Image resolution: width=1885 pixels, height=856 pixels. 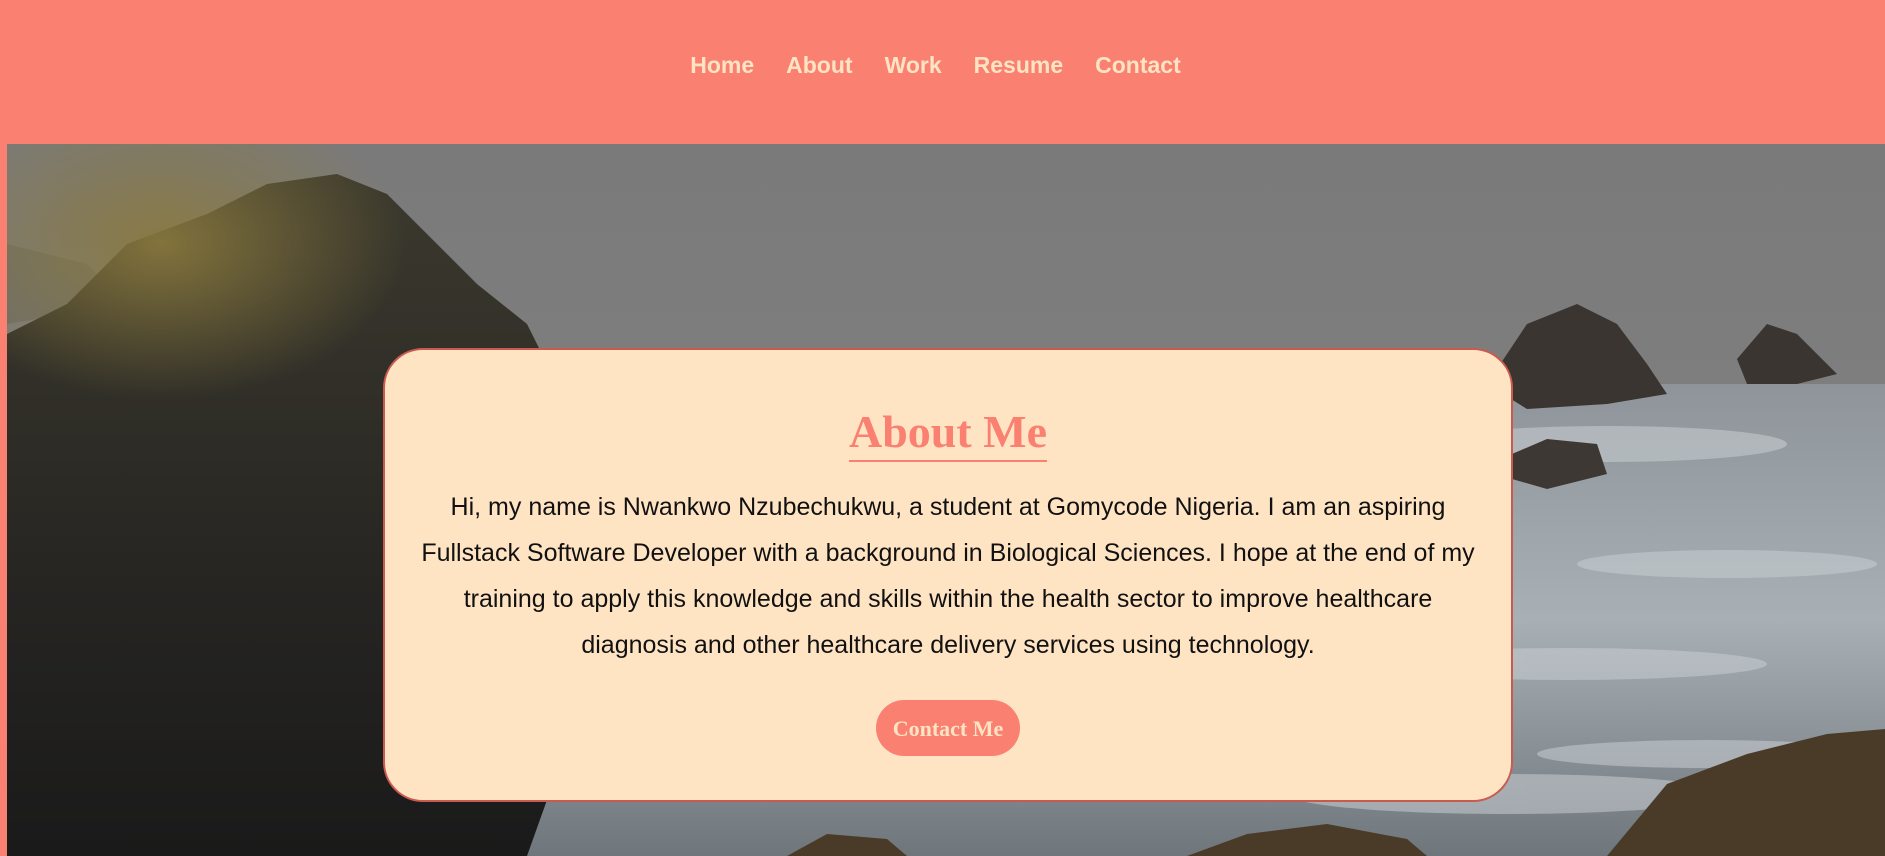 What do you see at coordinates (1138, 65) in the screenshot?
I see `nav-contact-link: Contact` at bounding box center [1138, 65].